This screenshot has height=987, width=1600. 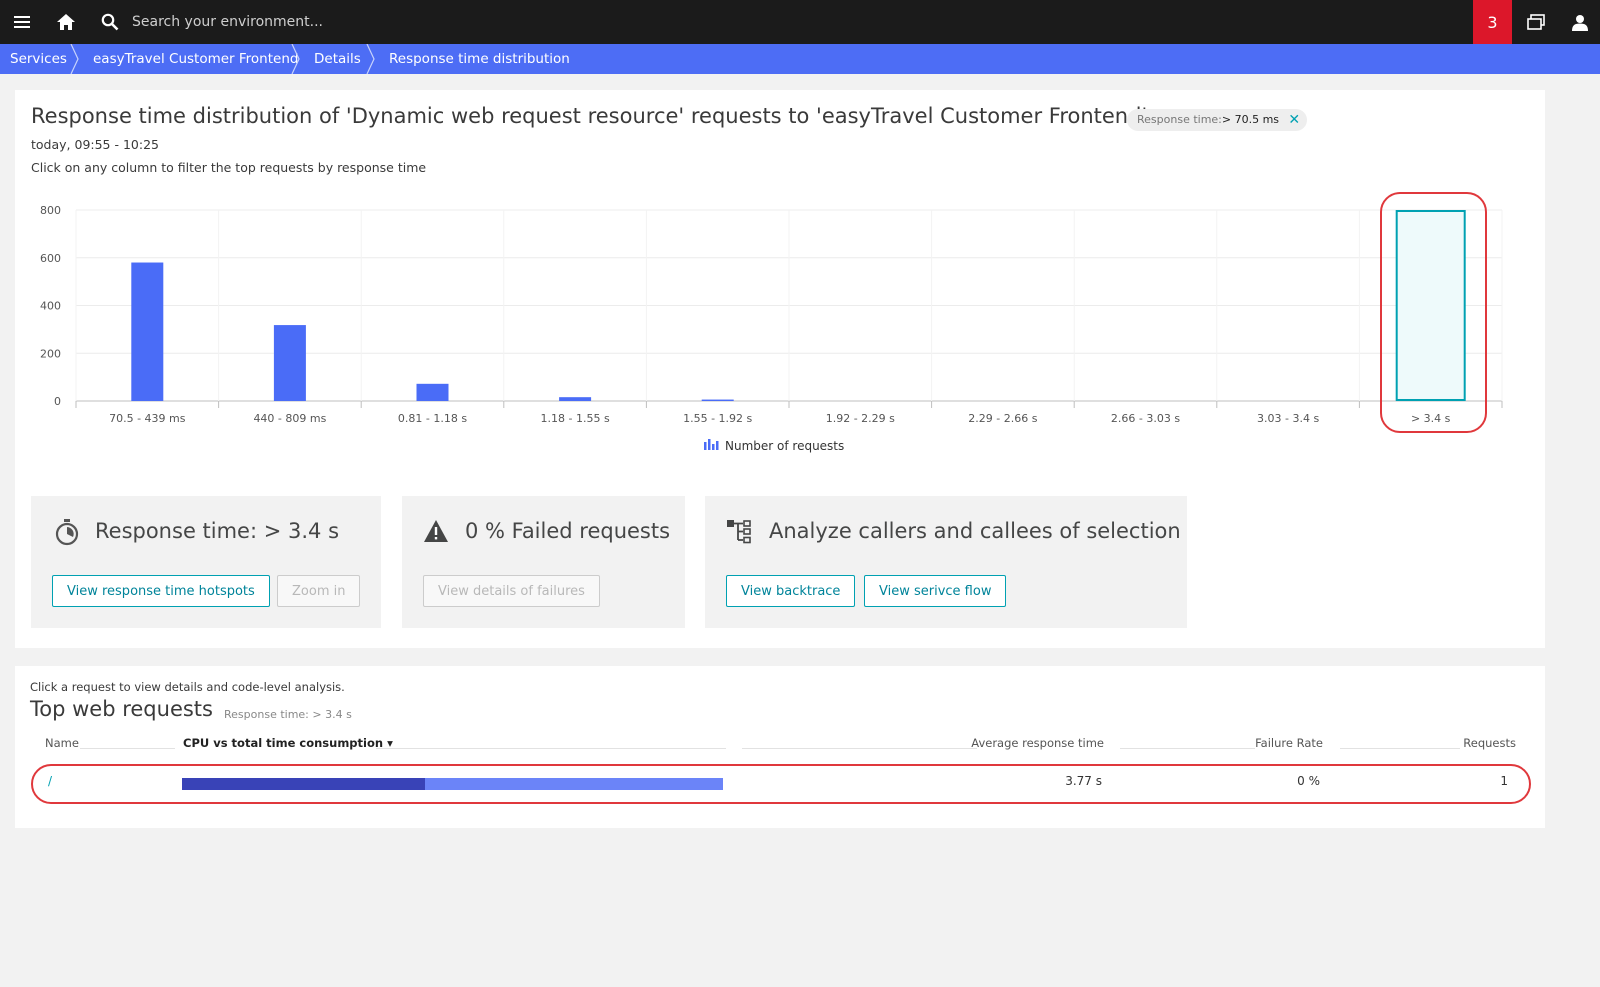 I want to click on y-tick-label: 800, so click(x=50, y=210).